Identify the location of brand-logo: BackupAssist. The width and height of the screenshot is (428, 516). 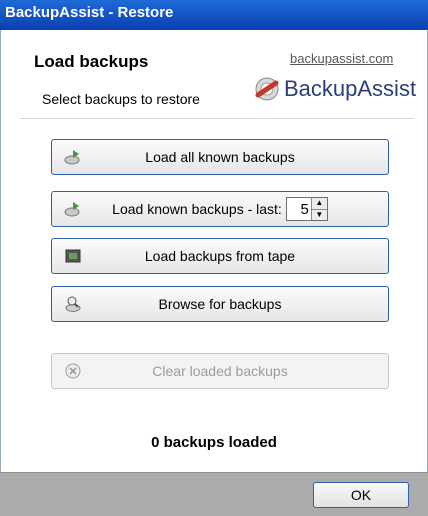
(335, 89).